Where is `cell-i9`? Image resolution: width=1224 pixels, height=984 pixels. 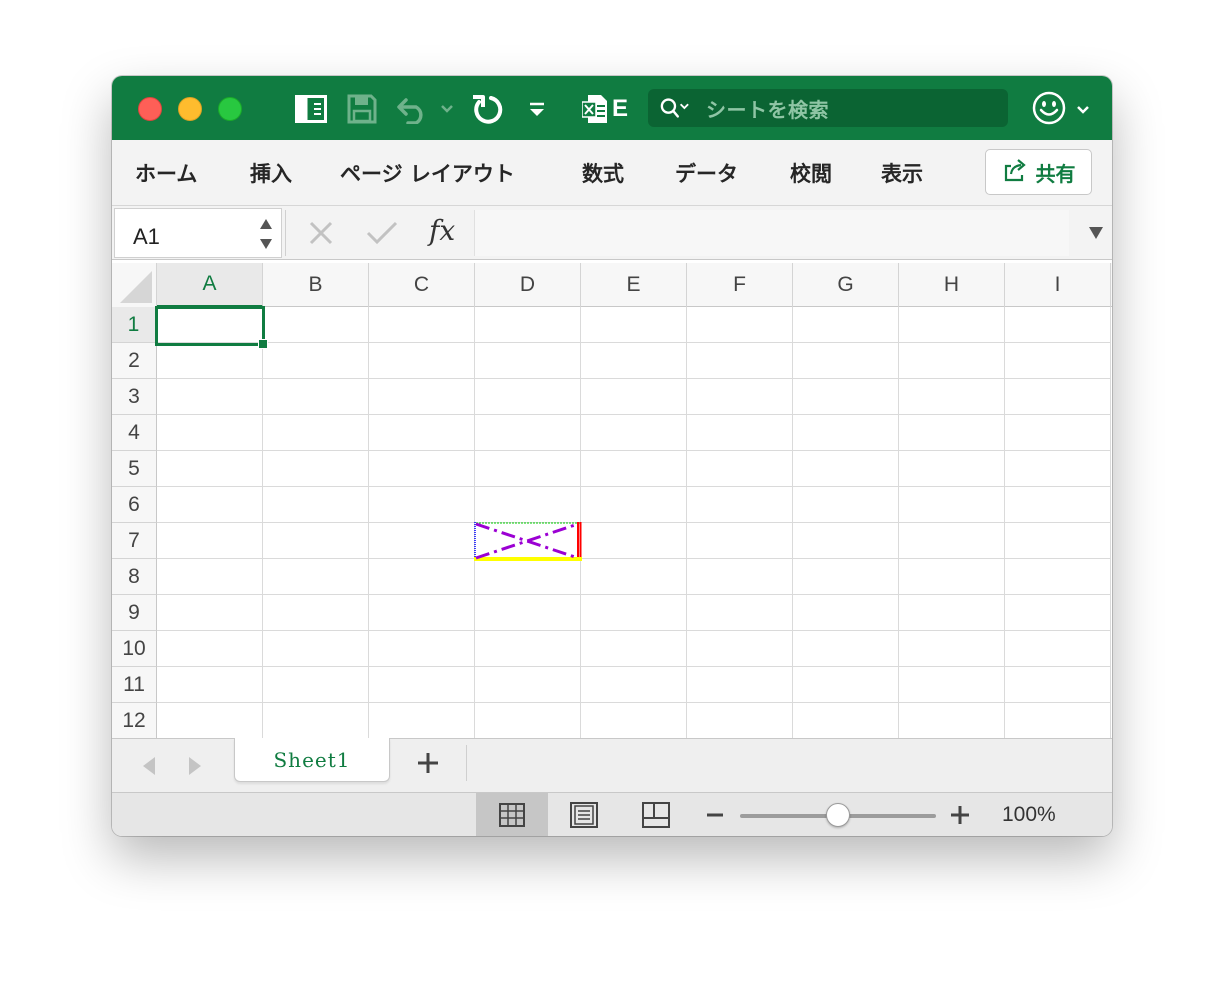
cell-i9 is located at coordinates (1058, 613).